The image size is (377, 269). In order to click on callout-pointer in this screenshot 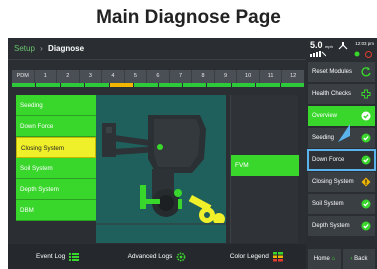, I will do `click(344, 133)`.